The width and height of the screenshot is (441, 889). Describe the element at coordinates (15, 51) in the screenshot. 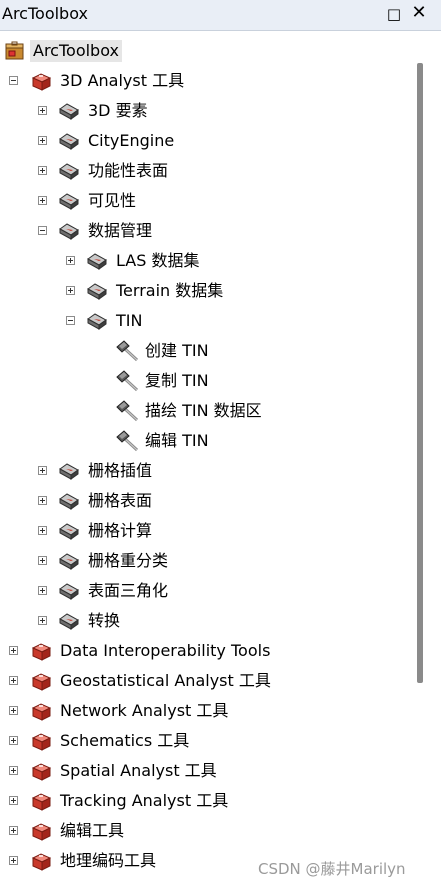

I see `toolbox-root-icon` at that location.